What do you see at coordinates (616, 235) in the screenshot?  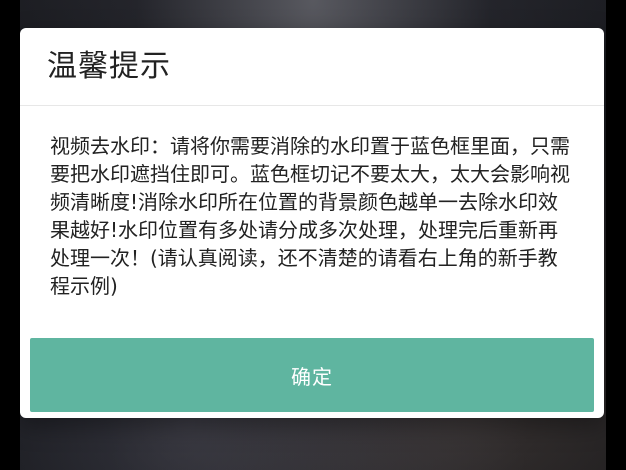 I see `right-letterbox` at bounding box center [616, 235].